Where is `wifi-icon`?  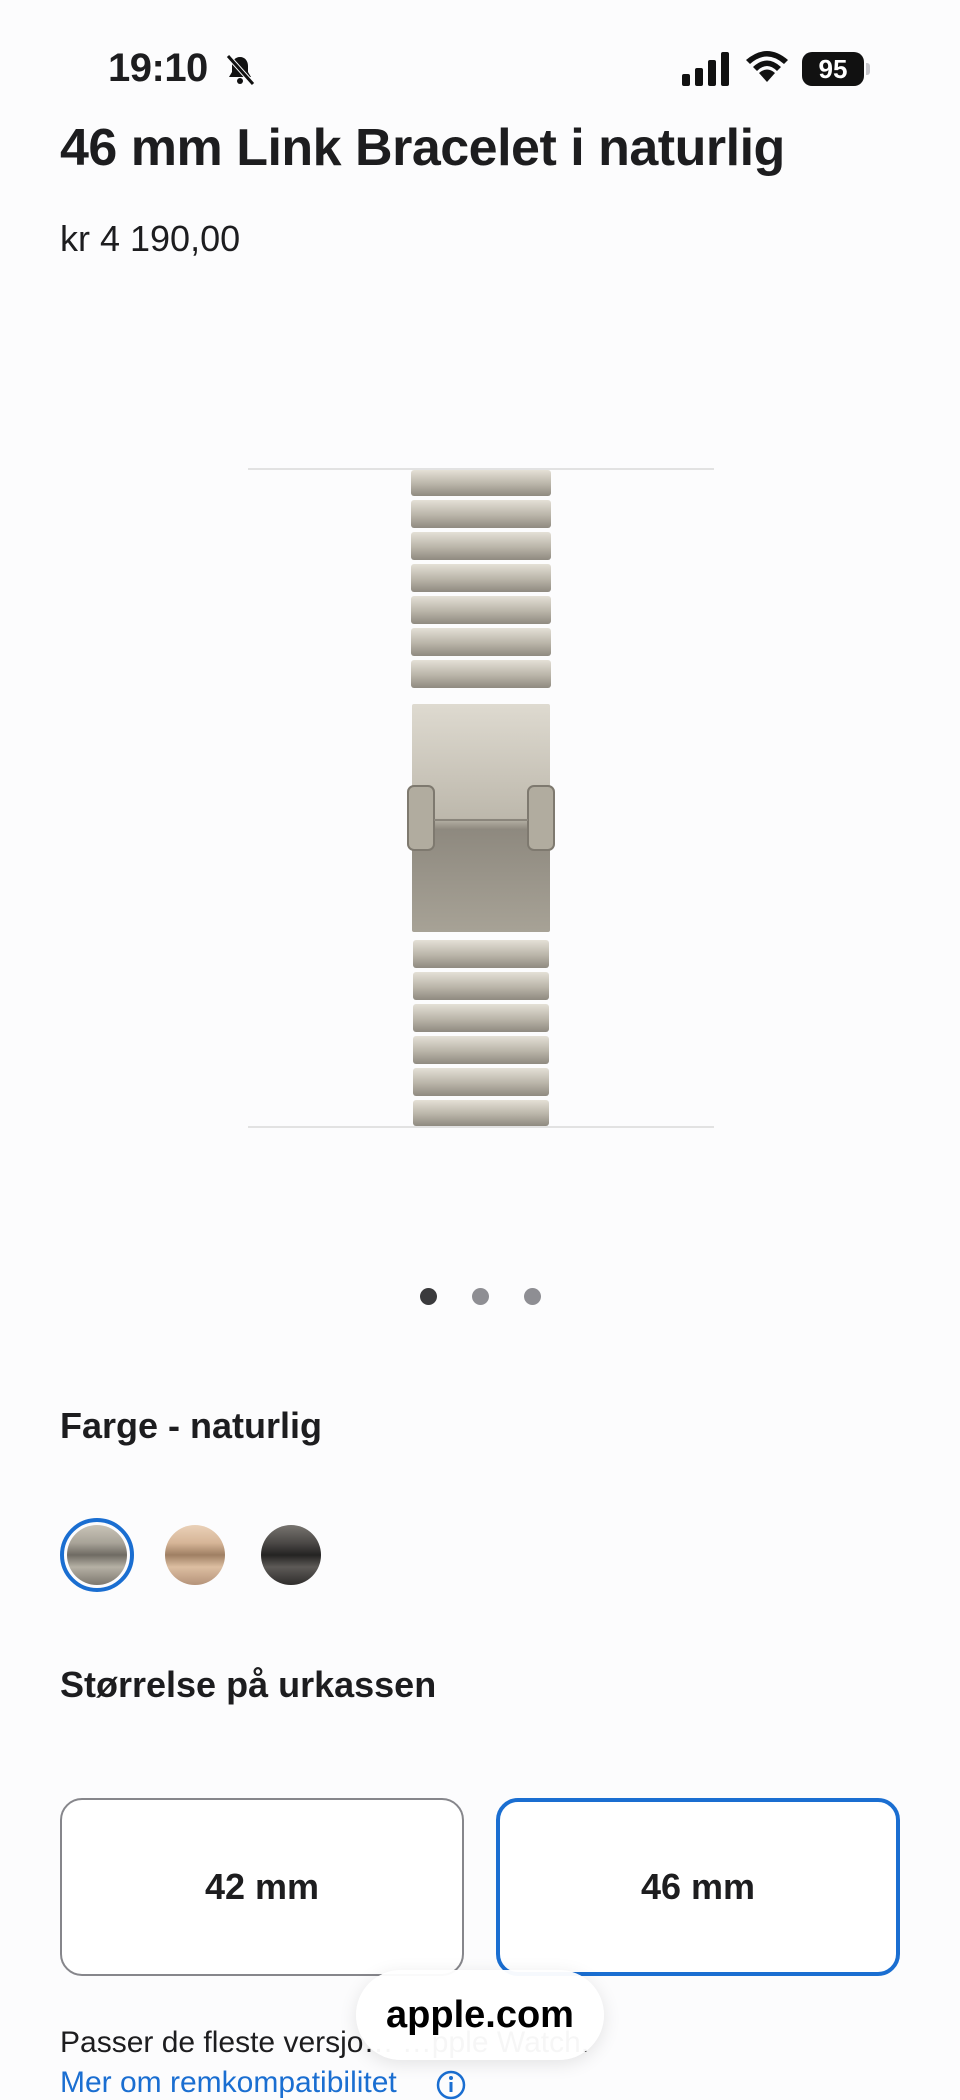
wifi-icon is located at coordinates (767, 66).